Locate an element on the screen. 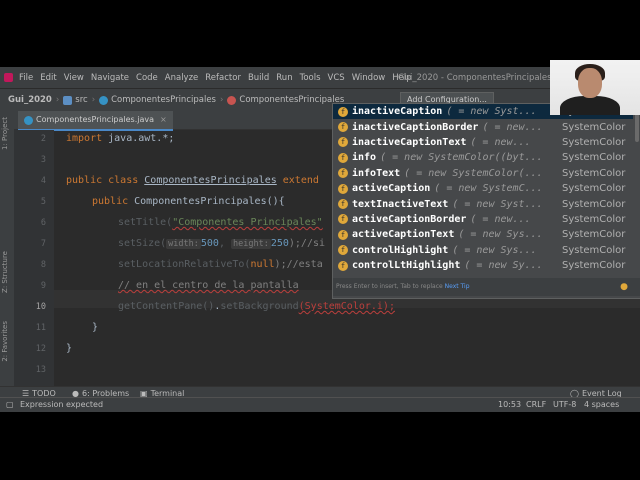 This screenshot has height=480, width=640. completion-hint-text: Press Enter to insert, Tab to replace is located at coordinates (389, 286).